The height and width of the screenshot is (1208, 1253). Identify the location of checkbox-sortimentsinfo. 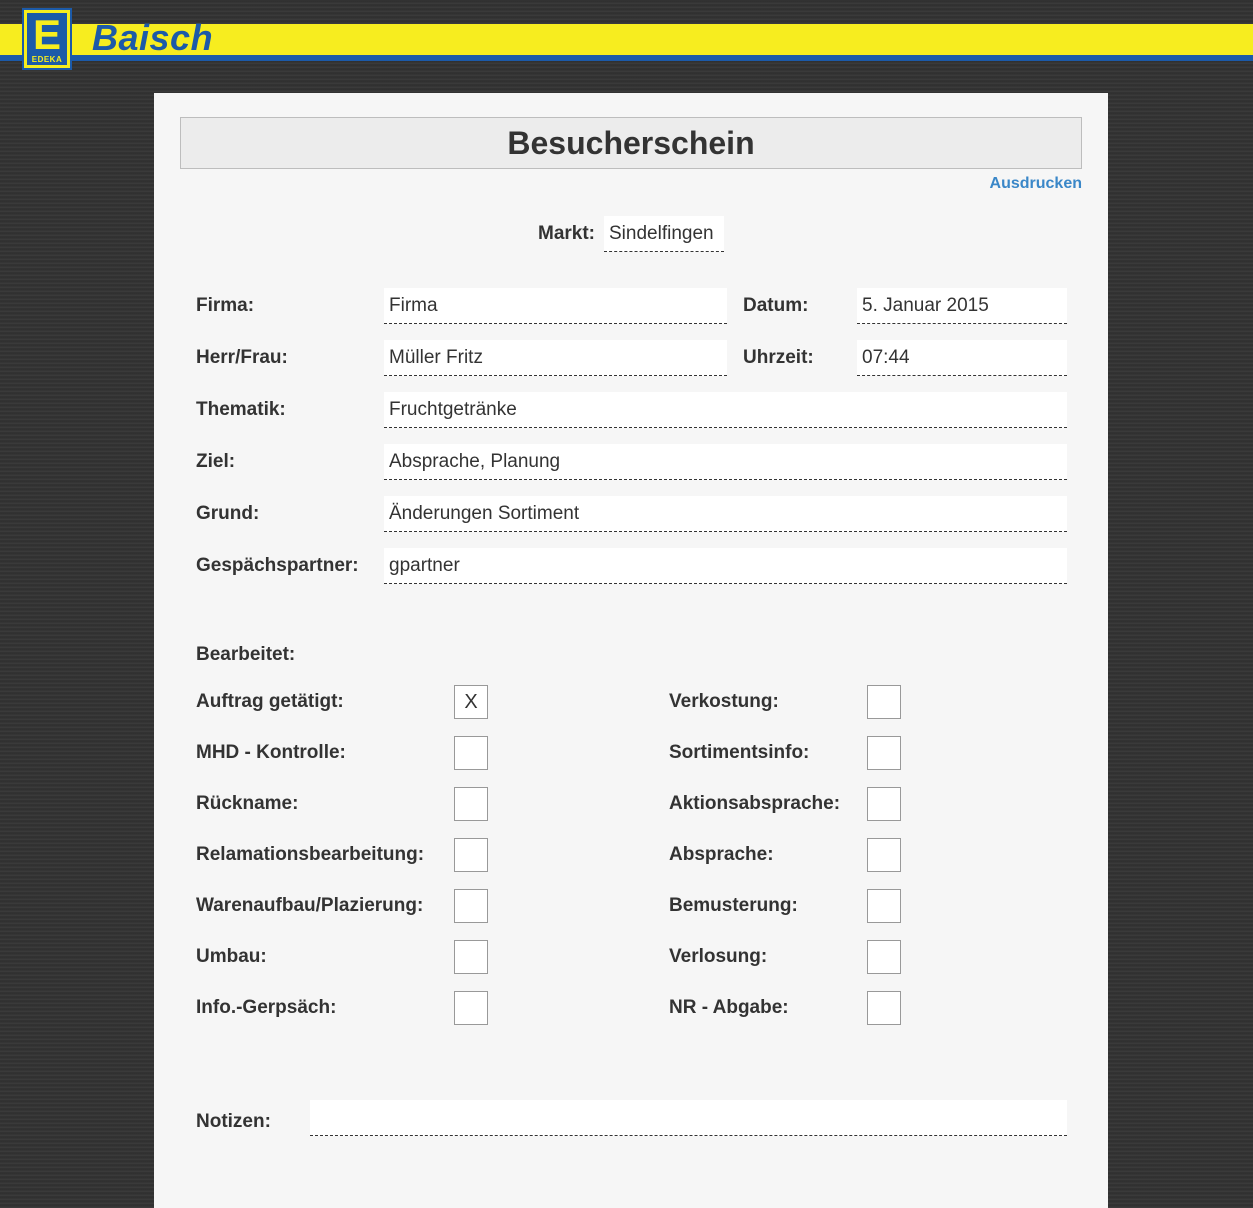
(884, 753).